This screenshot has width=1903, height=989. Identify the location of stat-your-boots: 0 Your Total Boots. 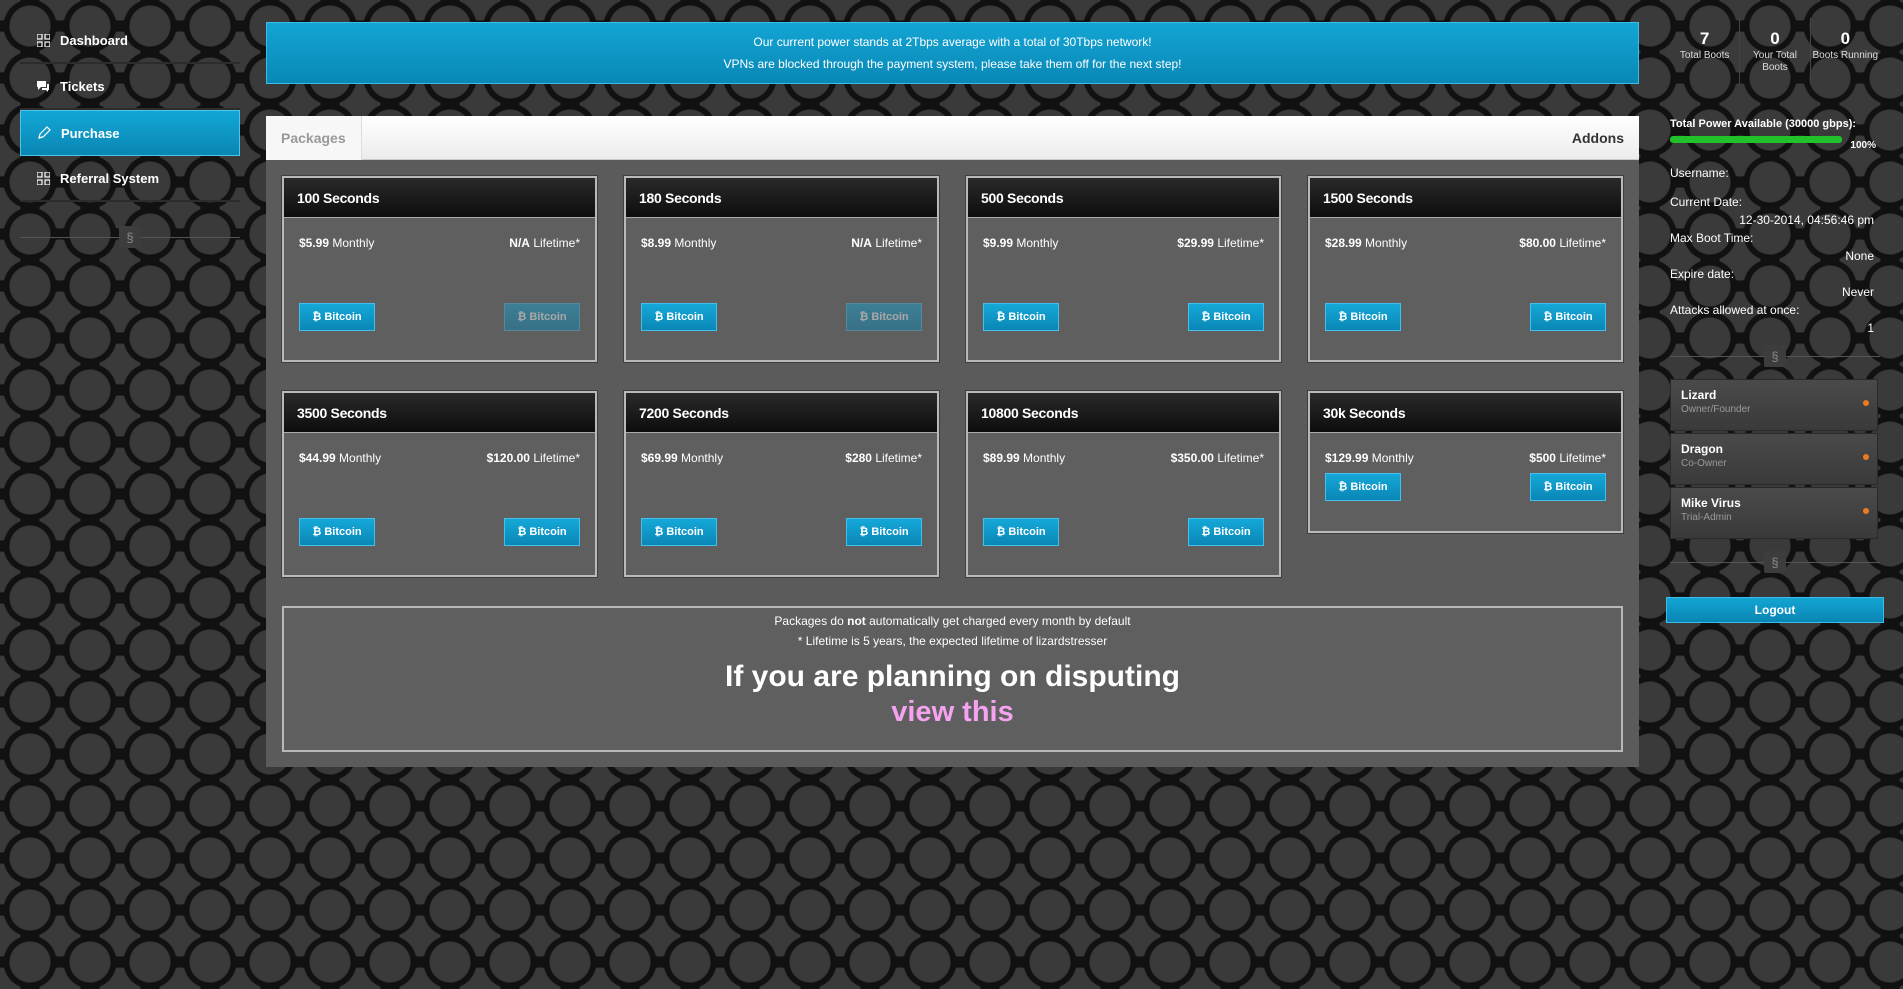
(1775, 51).